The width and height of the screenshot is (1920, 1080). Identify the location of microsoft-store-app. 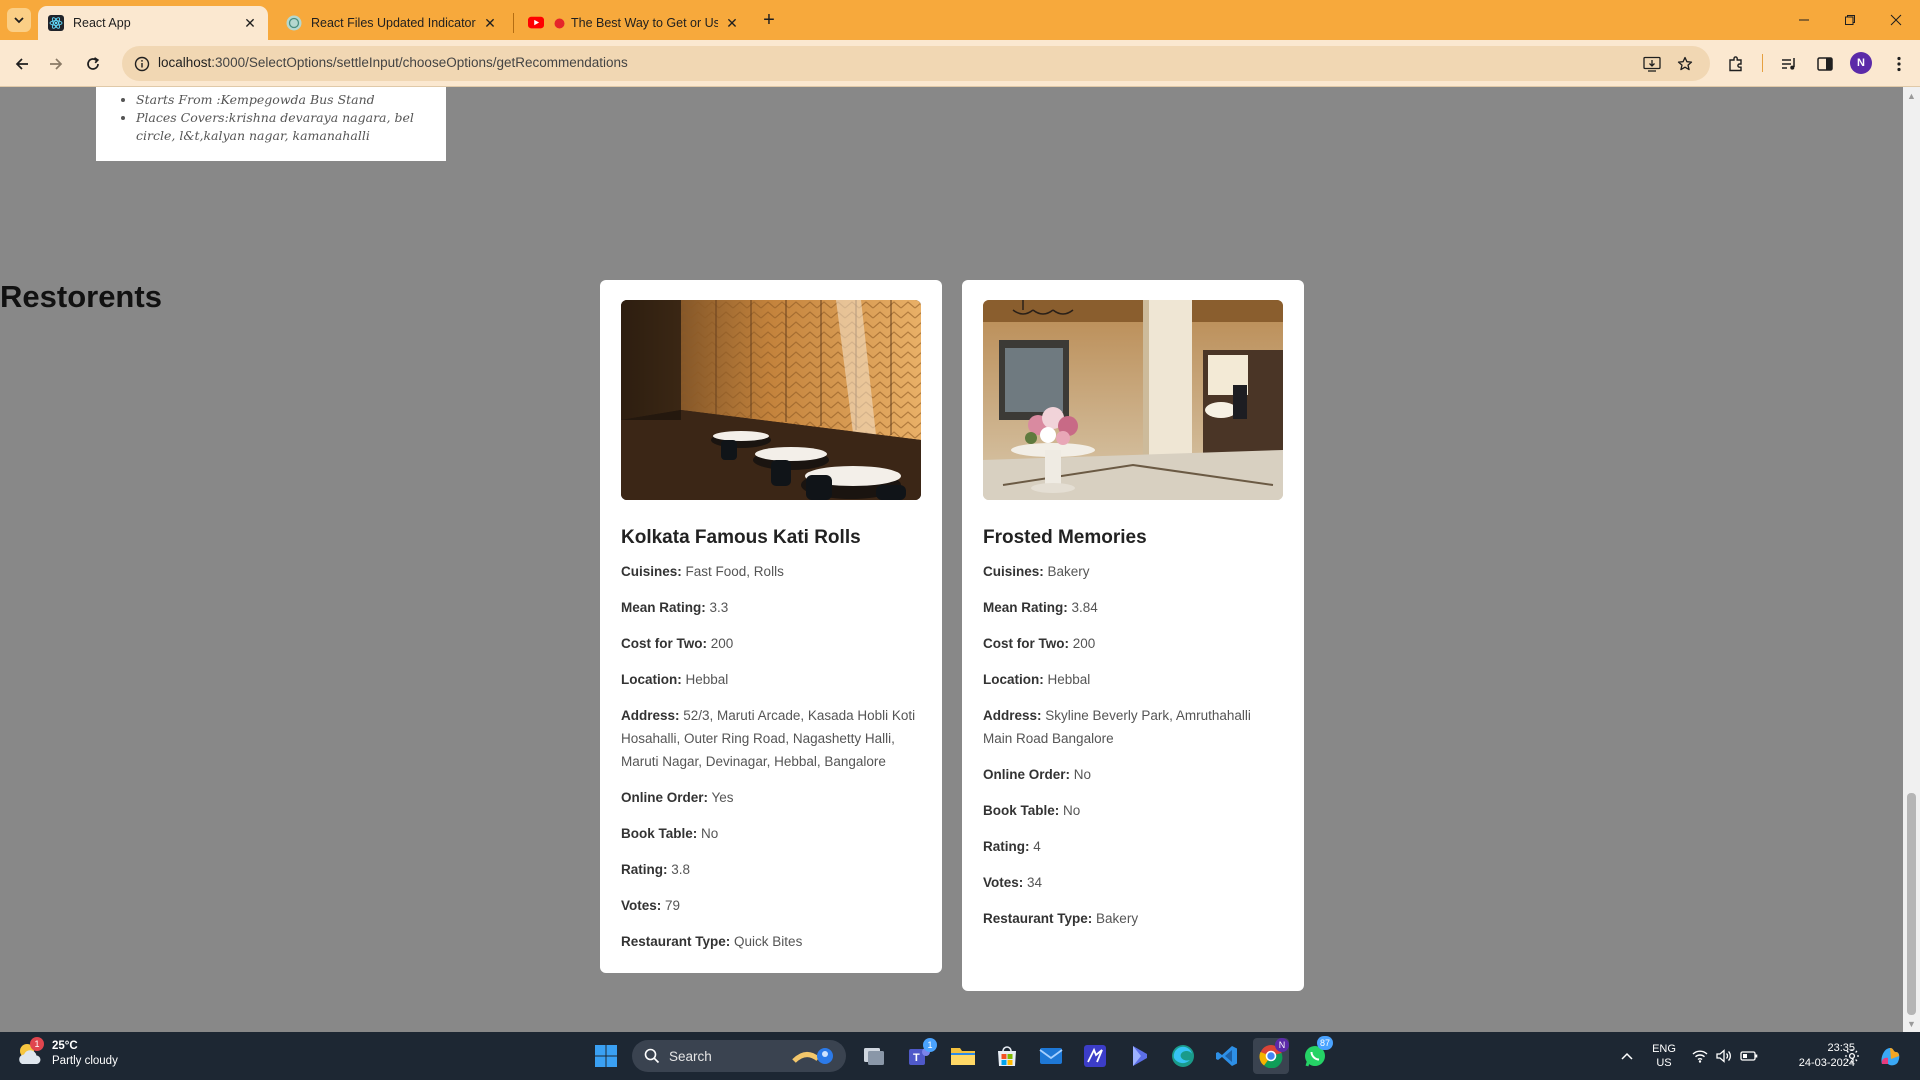
(1007, 1056).